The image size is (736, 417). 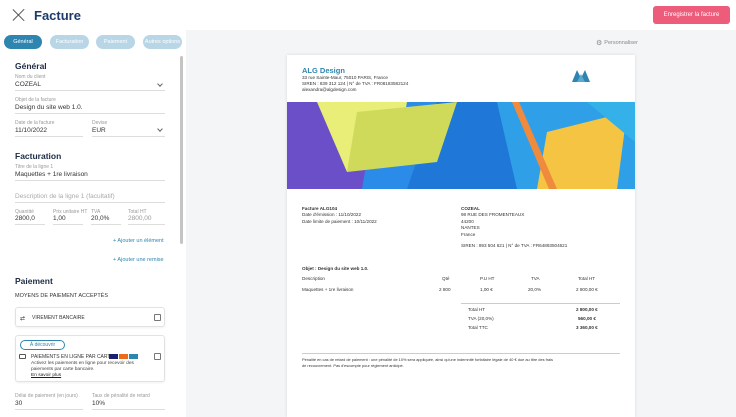 I want to click on bank-transfer-checkbox, so click(x=157, y=317).